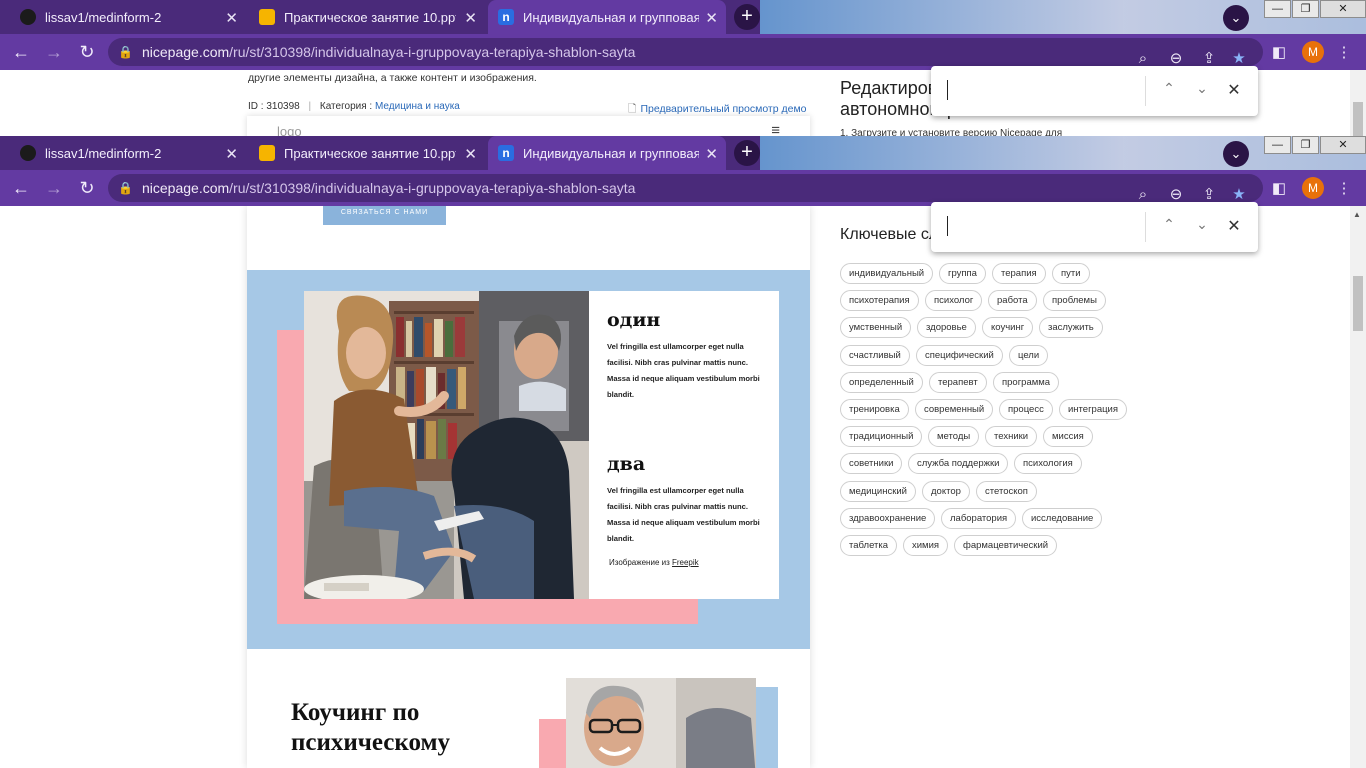  I want to click on keyword-tag: умственный, so click(876, 328).